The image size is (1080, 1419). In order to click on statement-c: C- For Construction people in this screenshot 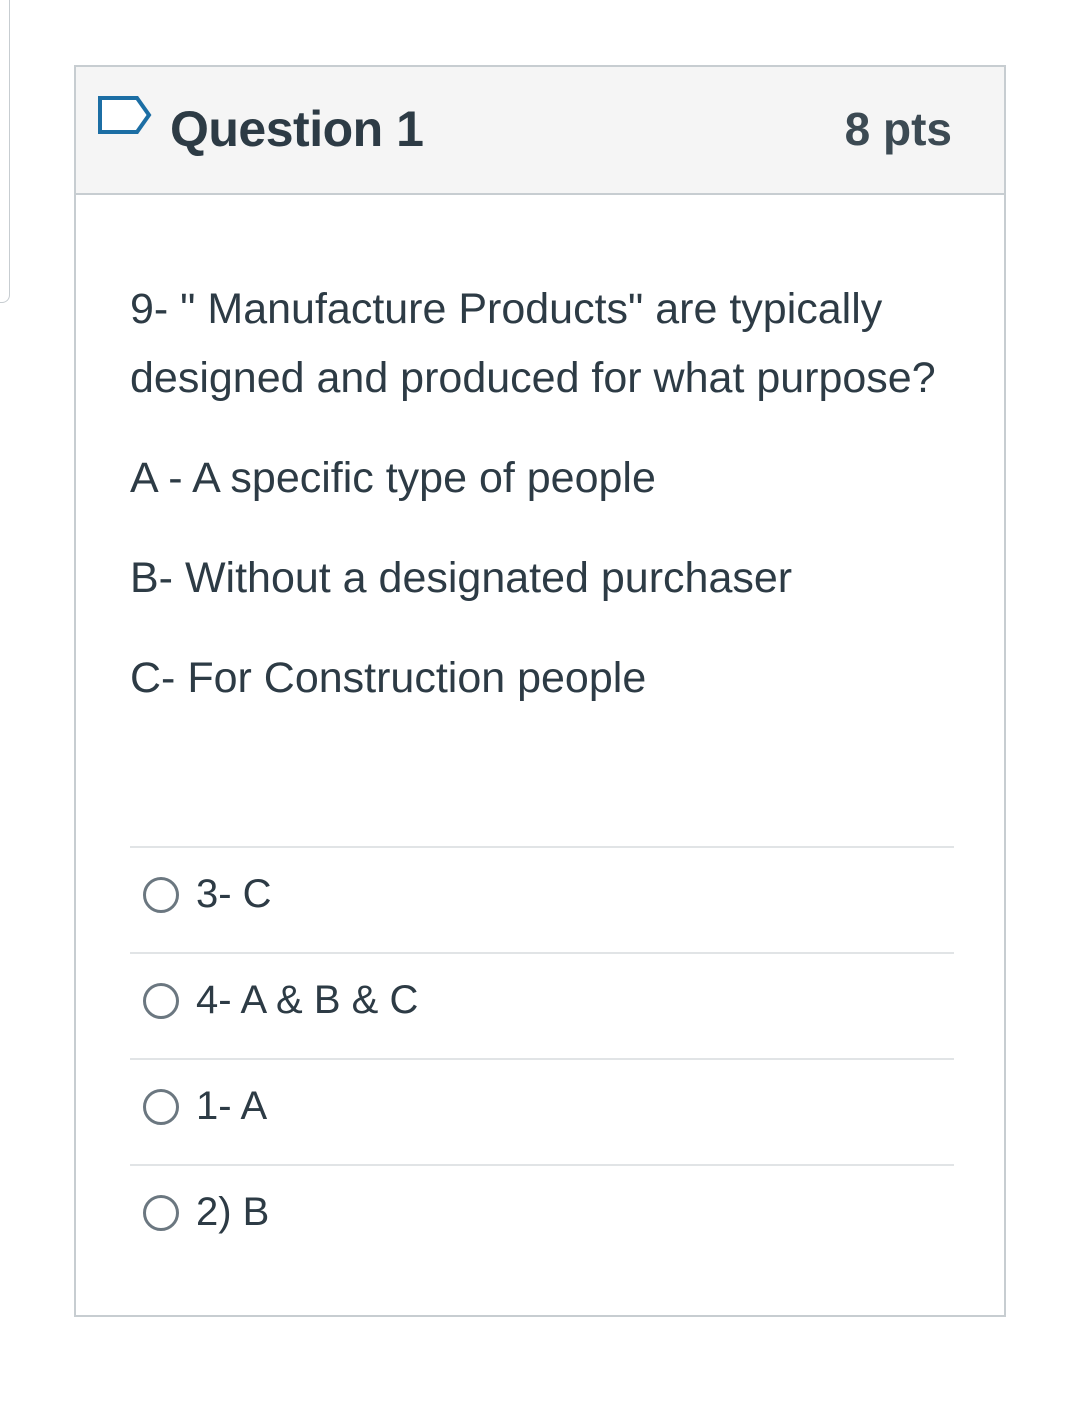, I will do `click(388, 678)`.